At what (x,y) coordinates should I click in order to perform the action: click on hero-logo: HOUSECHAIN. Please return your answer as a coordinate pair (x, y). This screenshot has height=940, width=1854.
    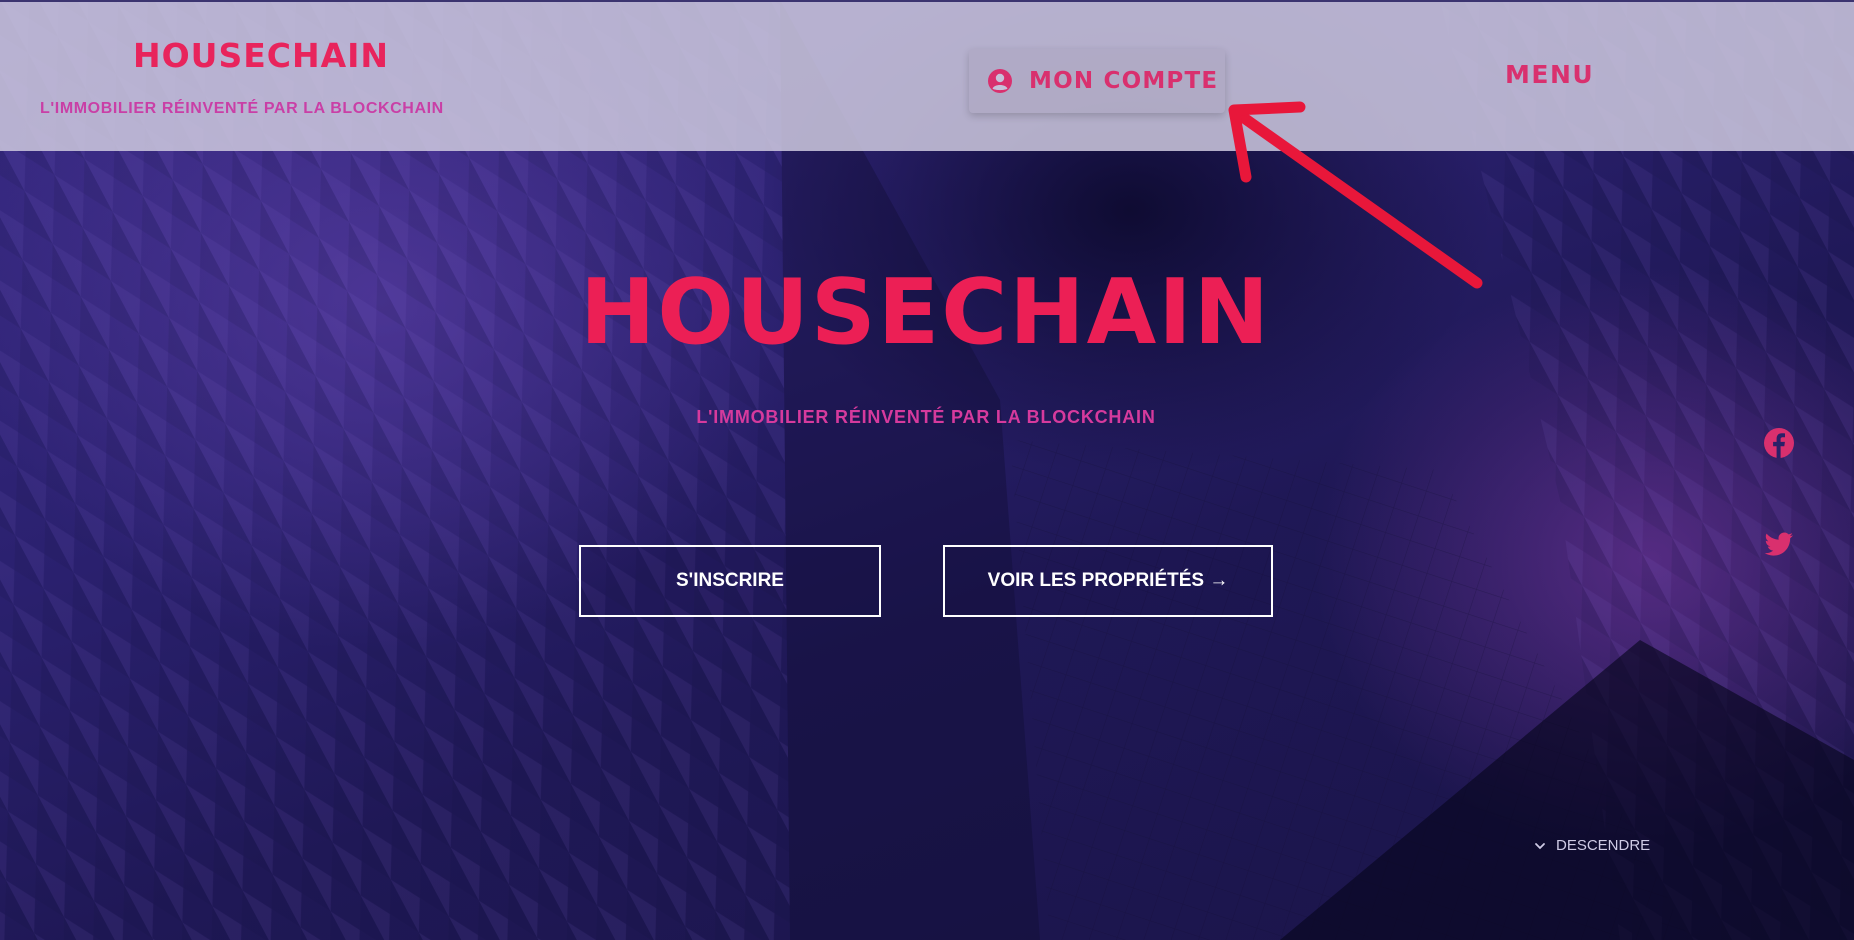
    Looking at the image, I should click on (926, 312).